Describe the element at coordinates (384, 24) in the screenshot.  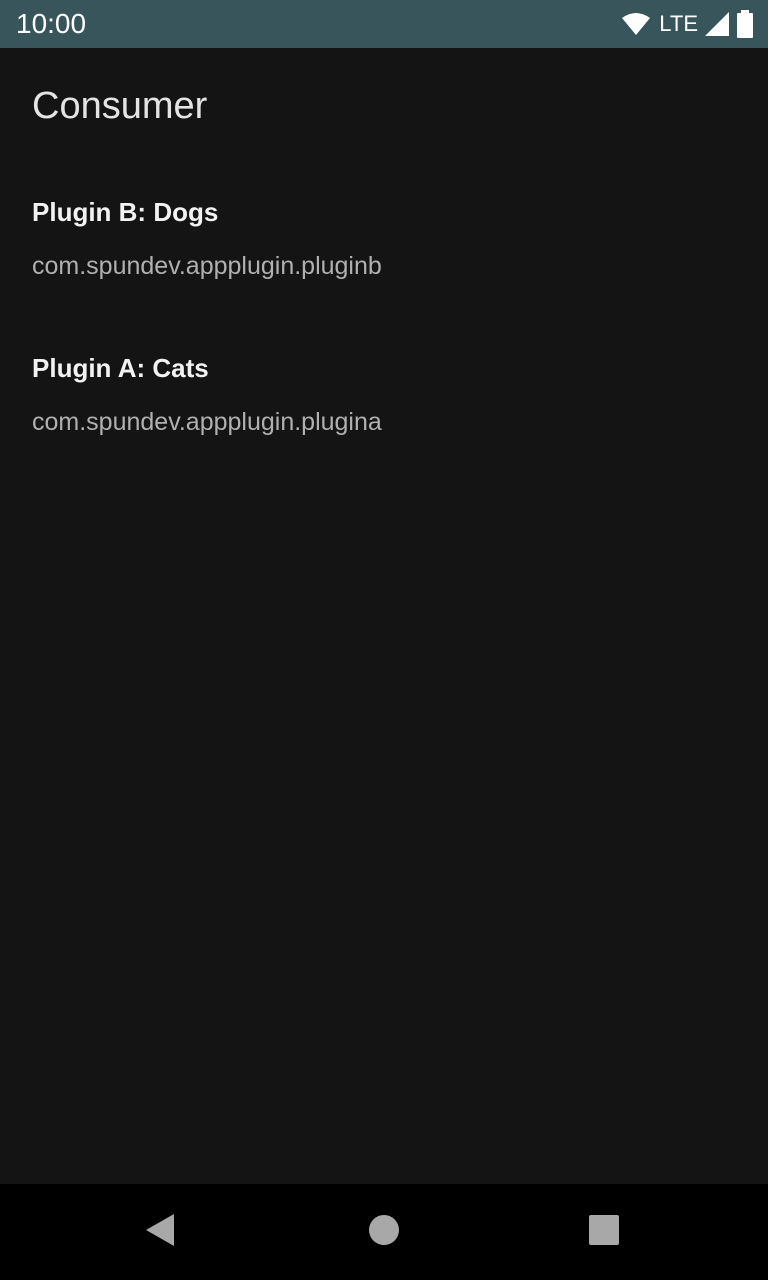
I see `status-bar: 10:00 LTE` at that location.